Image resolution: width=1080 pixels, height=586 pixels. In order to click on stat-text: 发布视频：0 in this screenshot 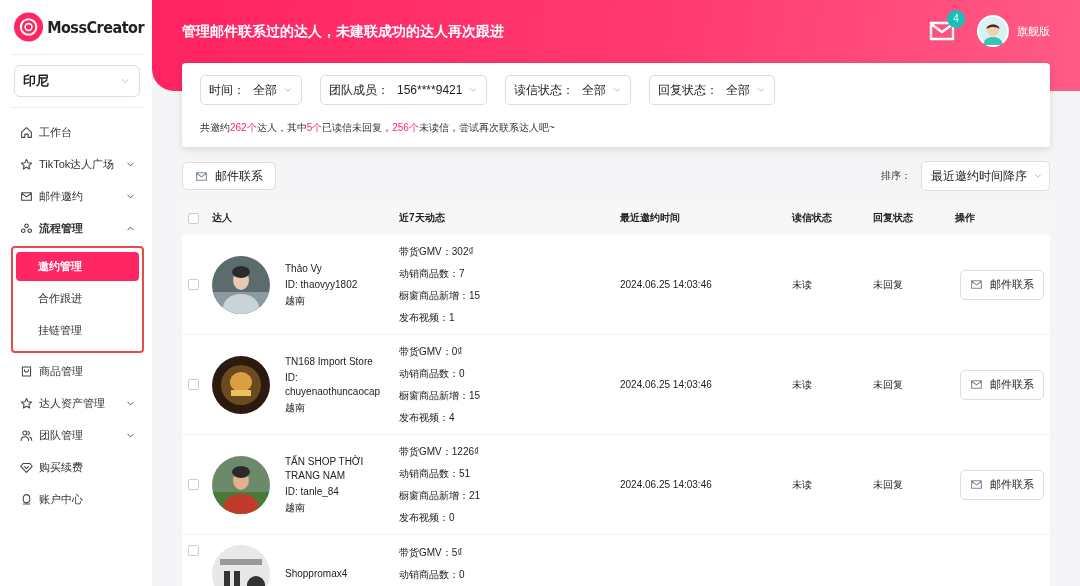, I will do `click(427, 517)`.